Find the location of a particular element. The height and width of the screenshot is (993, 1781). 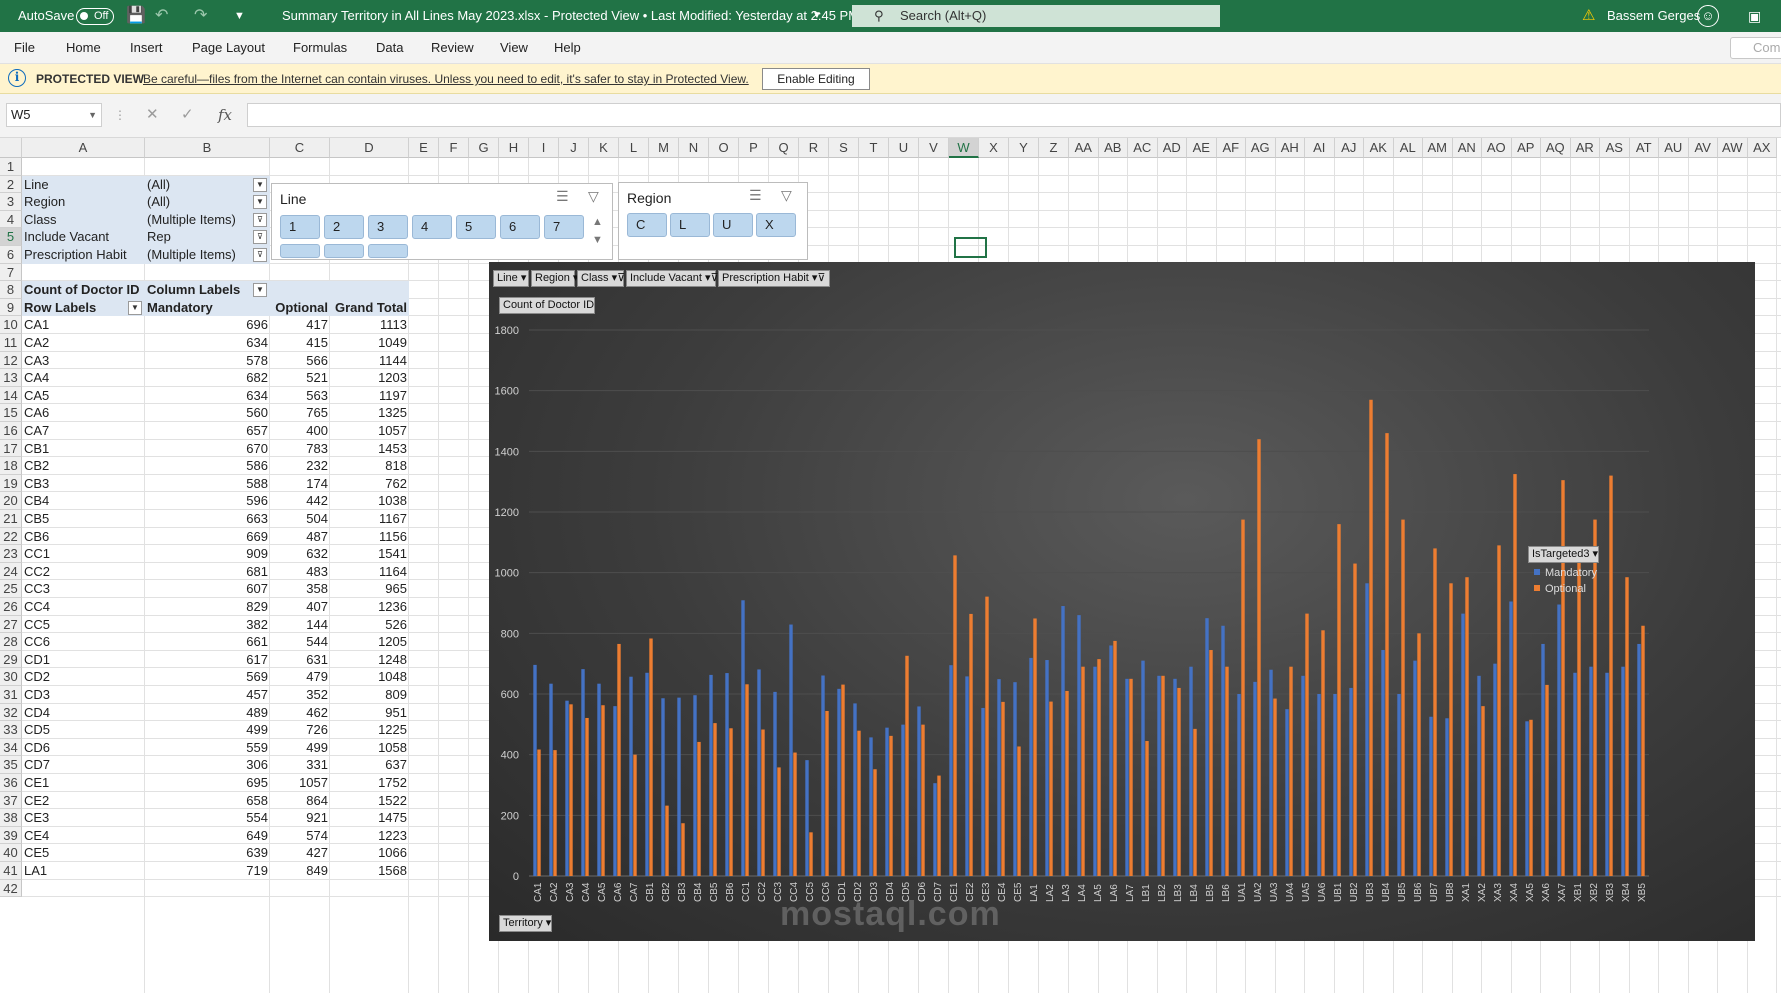

column-header-q: Q is located at coordinates (784, 148).